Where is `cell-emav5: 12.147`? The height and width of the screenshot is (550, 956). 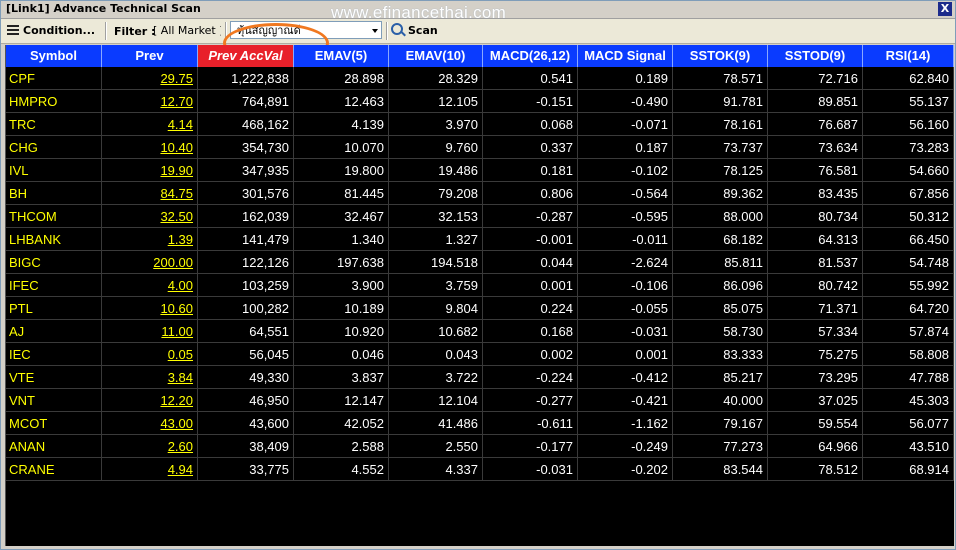 cell-emav5: 12.147 is located at coordinates (341, 400).